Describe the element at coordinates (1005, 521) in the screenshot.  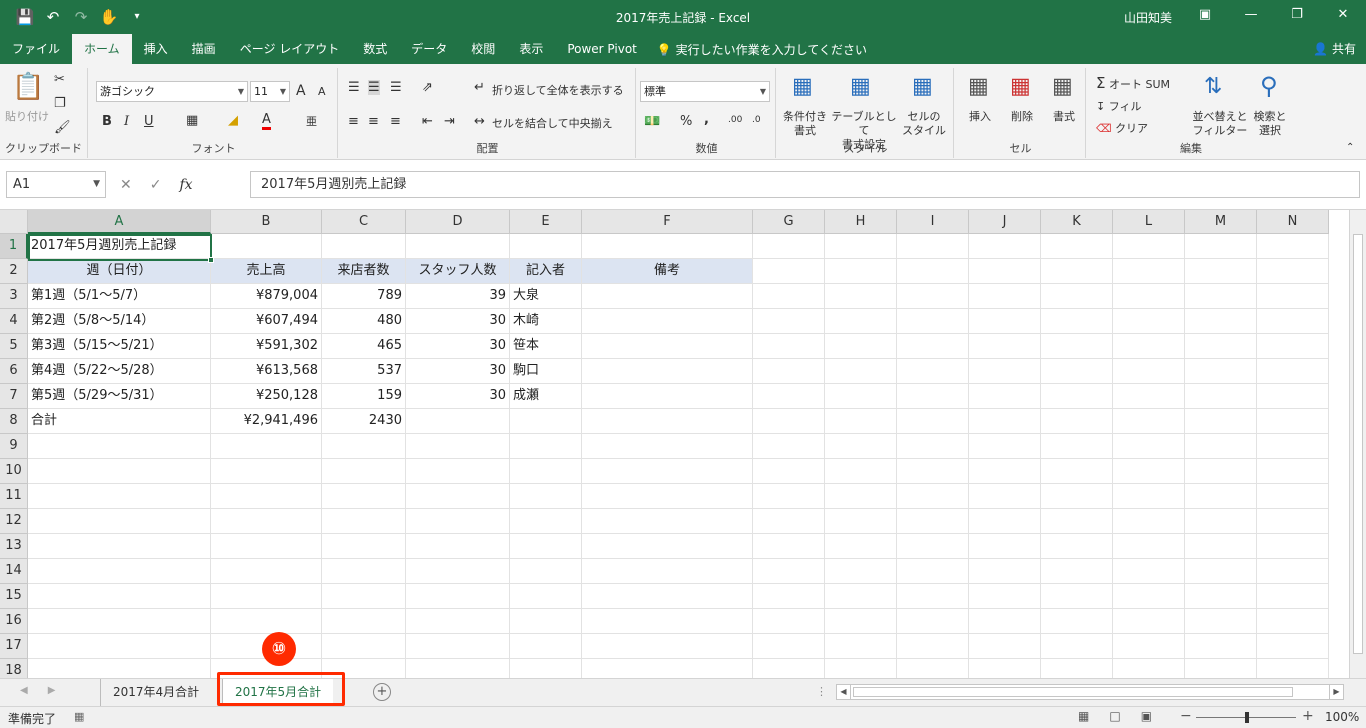
I see `cell-j12` at that location.